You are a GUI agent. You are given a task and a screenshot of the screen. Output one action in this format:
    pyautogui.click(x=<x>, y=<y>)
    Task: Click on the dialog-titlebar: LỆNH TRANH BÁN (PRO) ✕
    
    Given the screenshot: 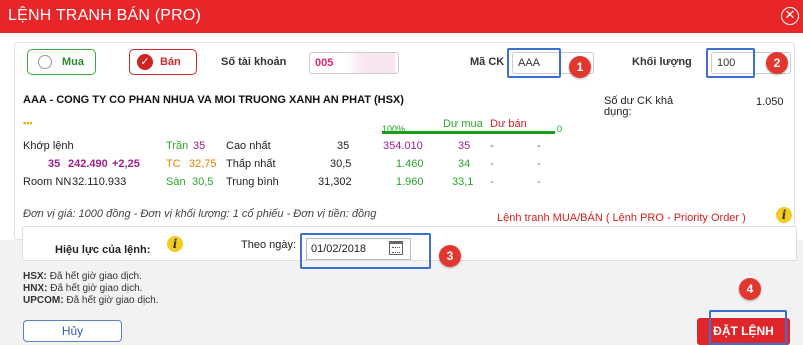 What is the action you would take?
    pyautogui.click(x=401, y=16)
    